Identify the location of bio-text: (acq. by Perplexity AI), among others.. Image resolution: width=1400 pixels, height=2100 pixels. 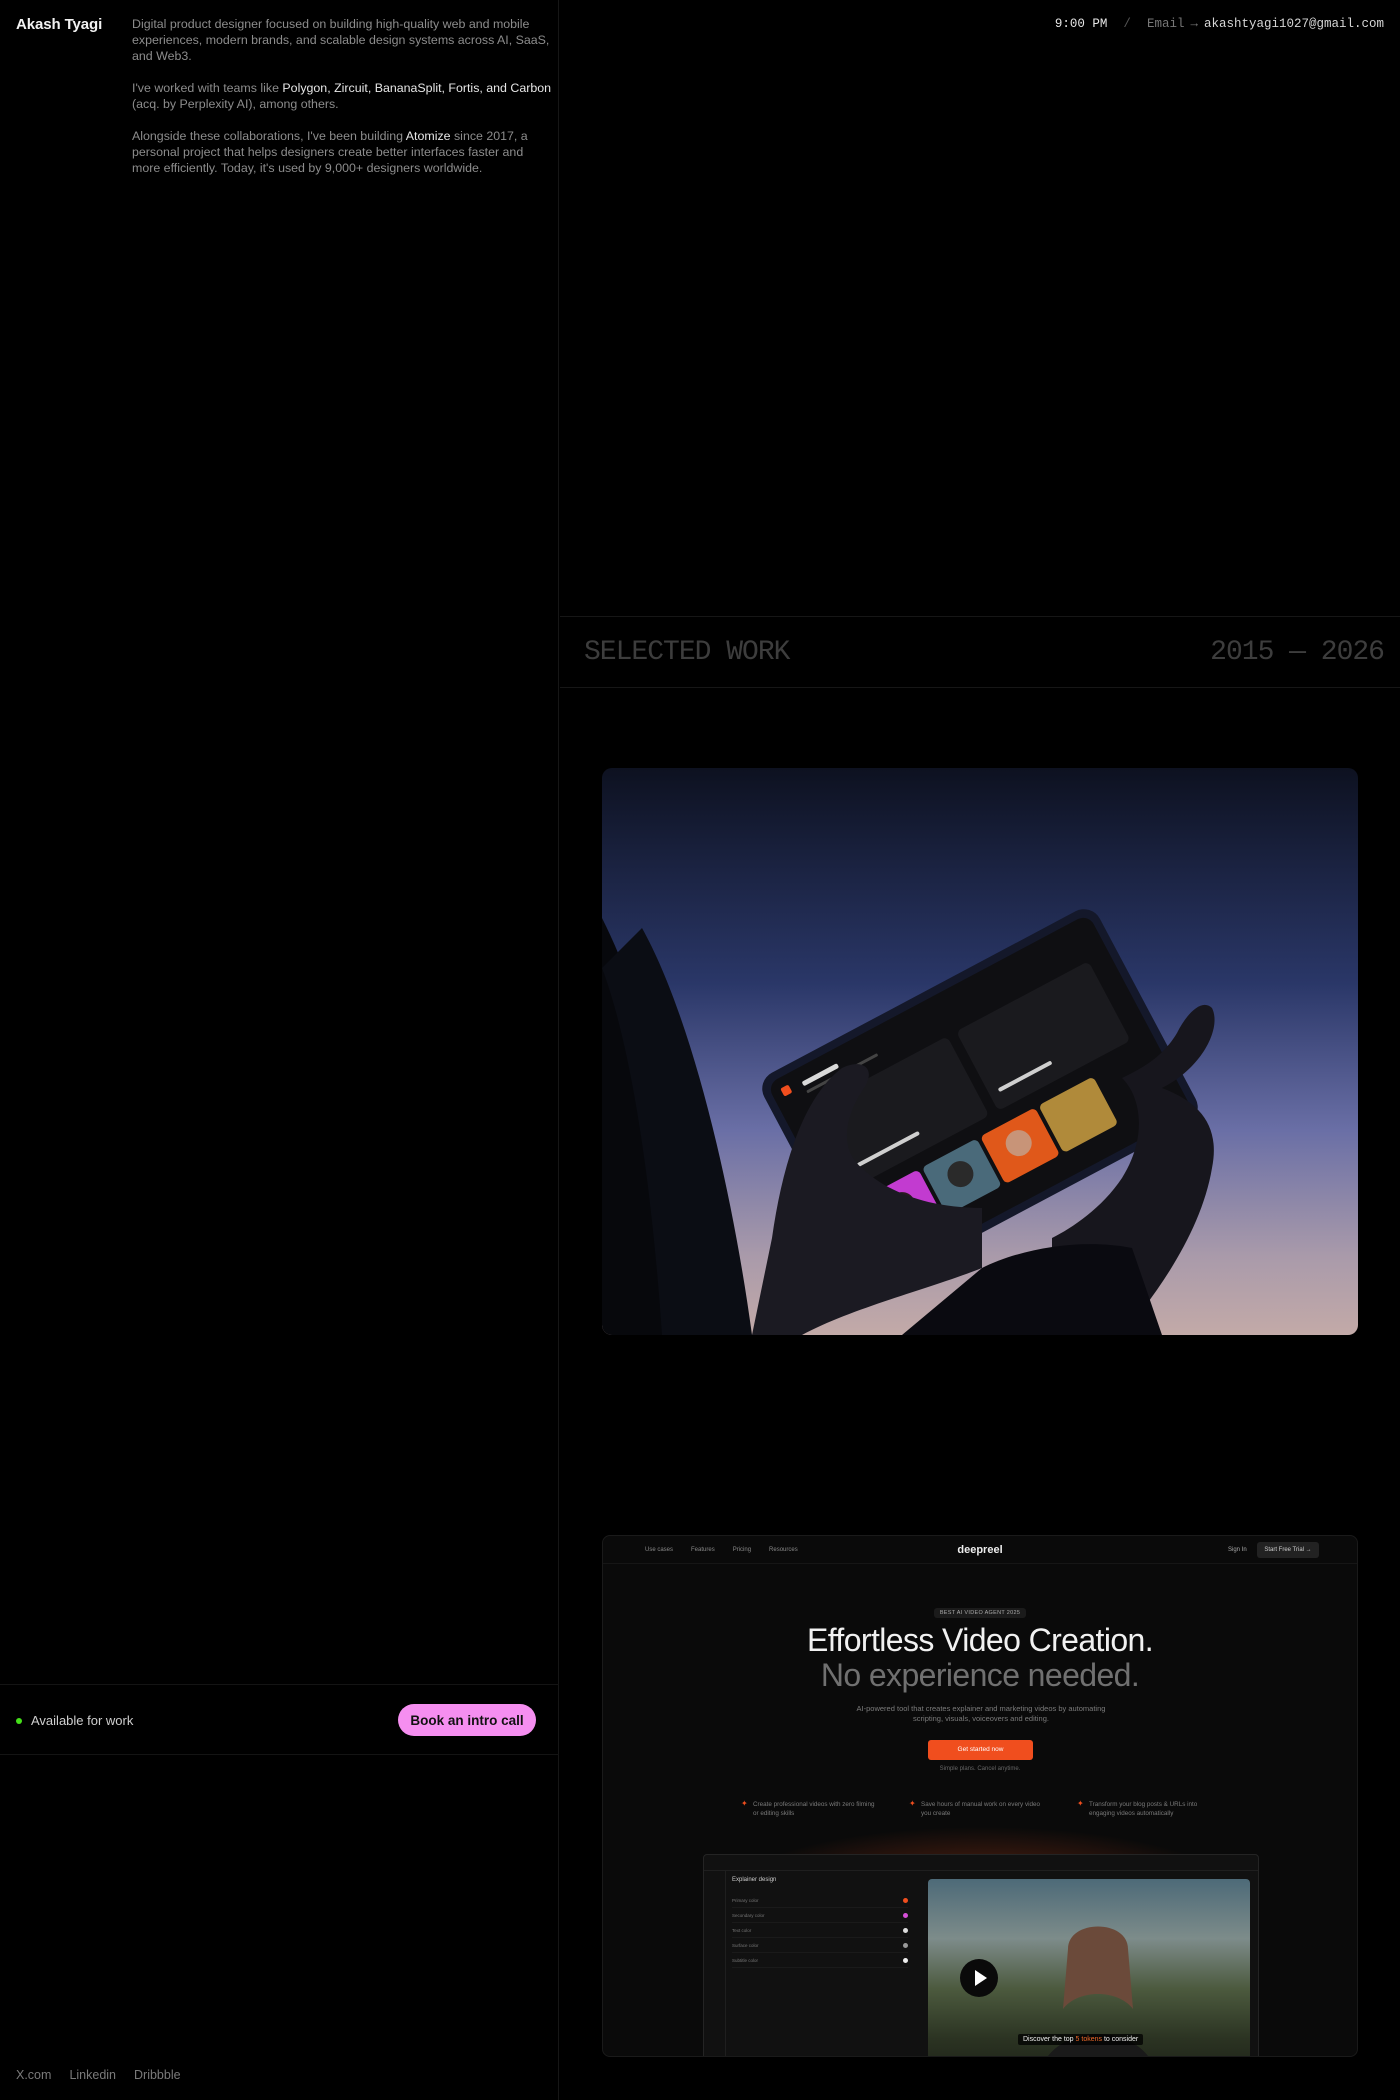
(235, 104).